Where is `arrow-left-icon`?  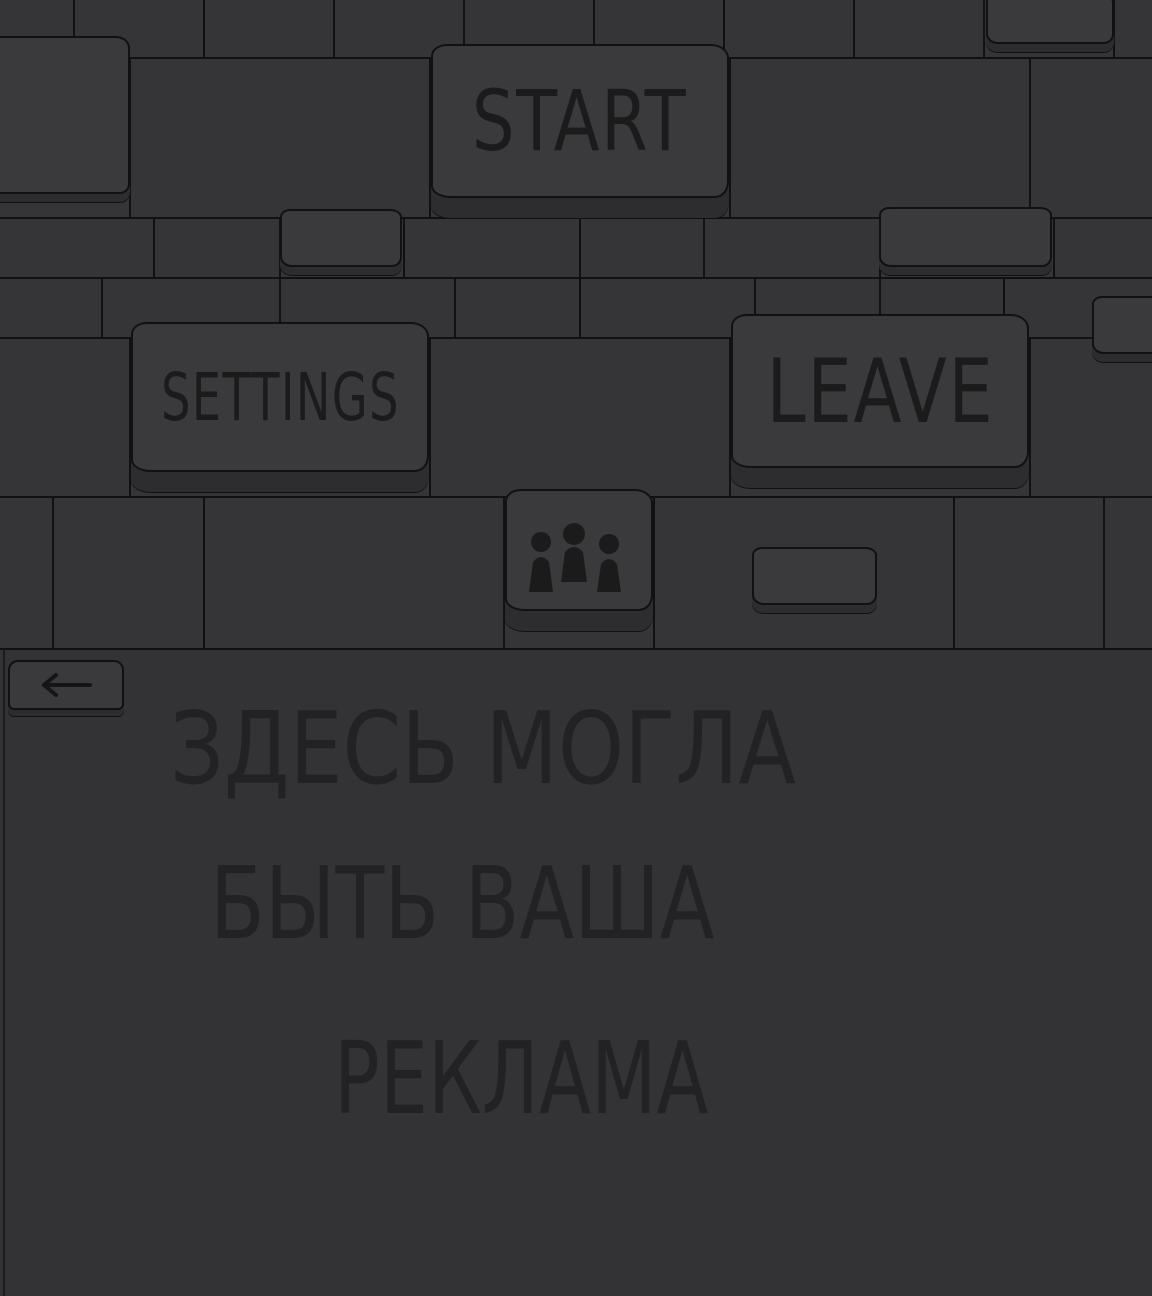 arrow-left-icon is located at coordinates (67, 685).